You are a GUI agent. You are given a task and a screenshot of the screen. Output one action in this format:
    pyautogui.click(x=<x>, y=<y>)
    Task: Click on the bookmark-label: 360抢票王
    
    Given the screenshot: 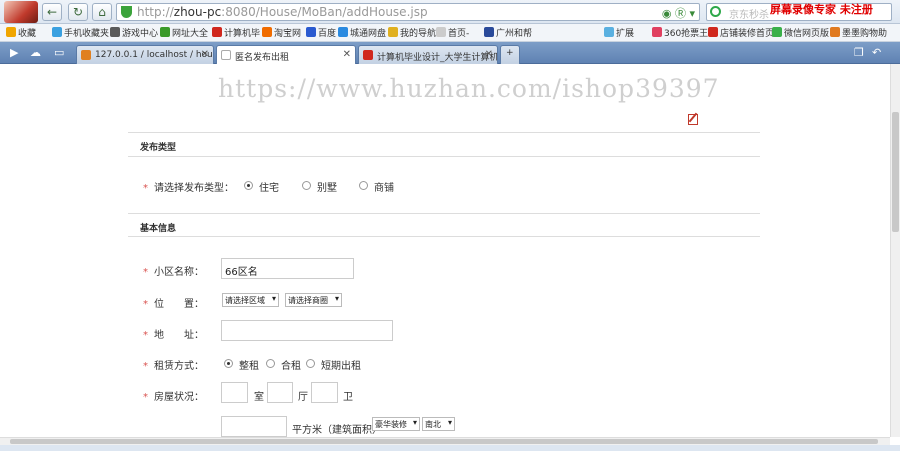 What is the action you would take?
    pyautogui.click(x=686, y=34)
    